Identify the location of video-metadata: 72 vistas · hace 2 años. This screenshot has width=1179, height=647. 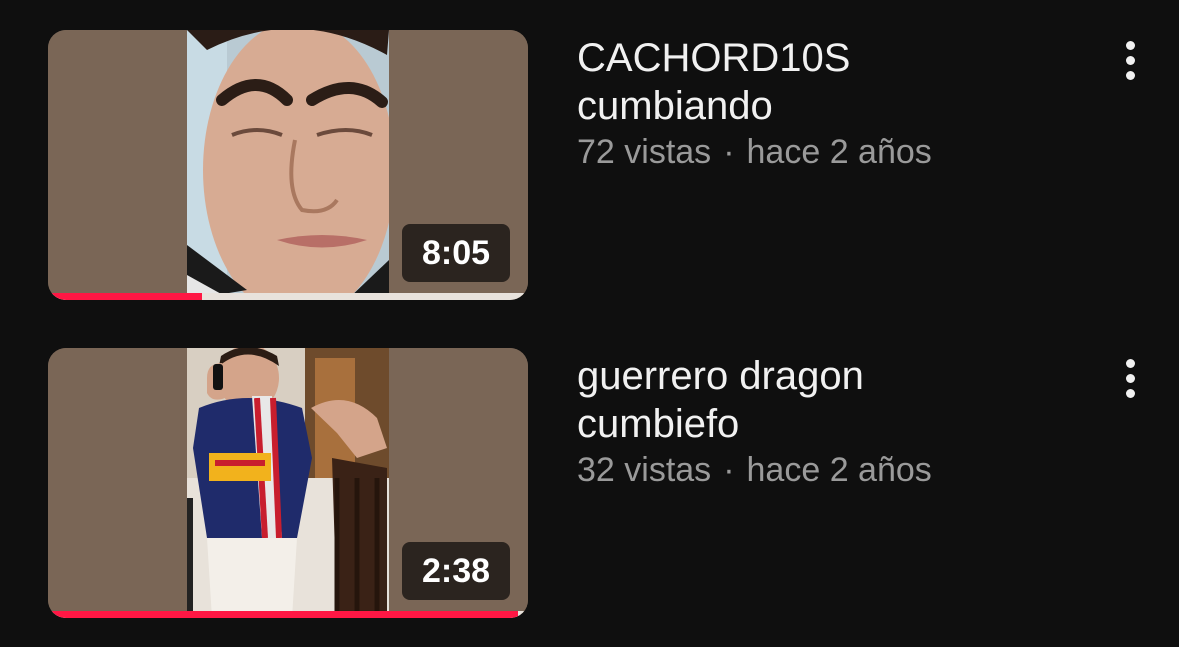
(837, 152).